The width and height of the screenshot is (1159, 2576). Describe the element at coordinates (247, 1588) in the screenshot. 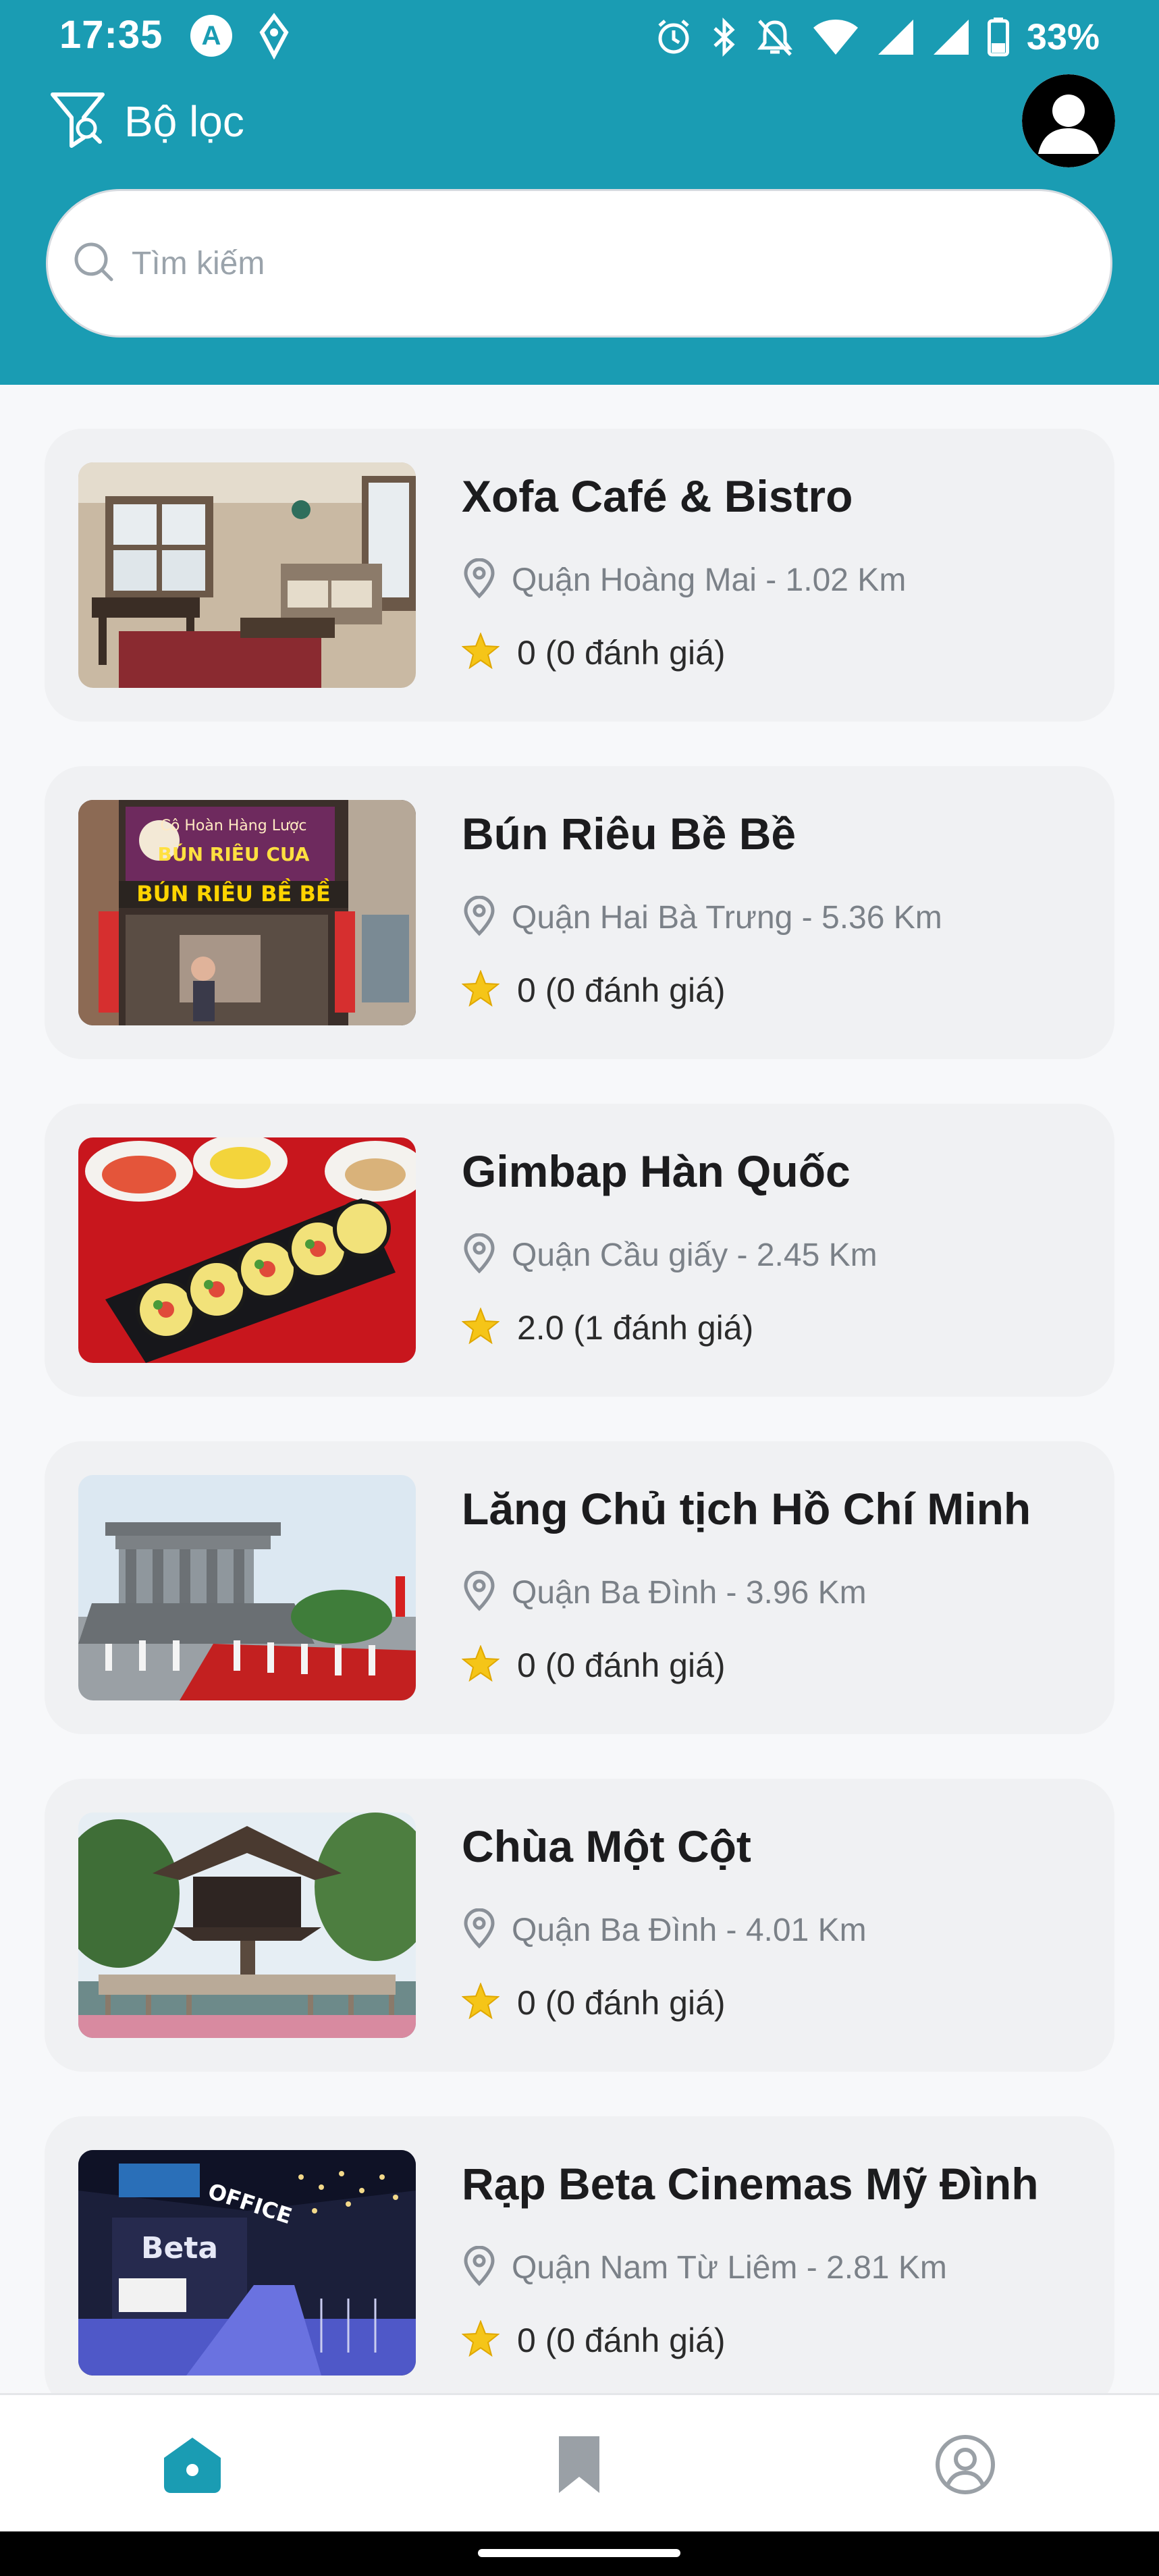

I see `place-image-mausoleum` at that location.